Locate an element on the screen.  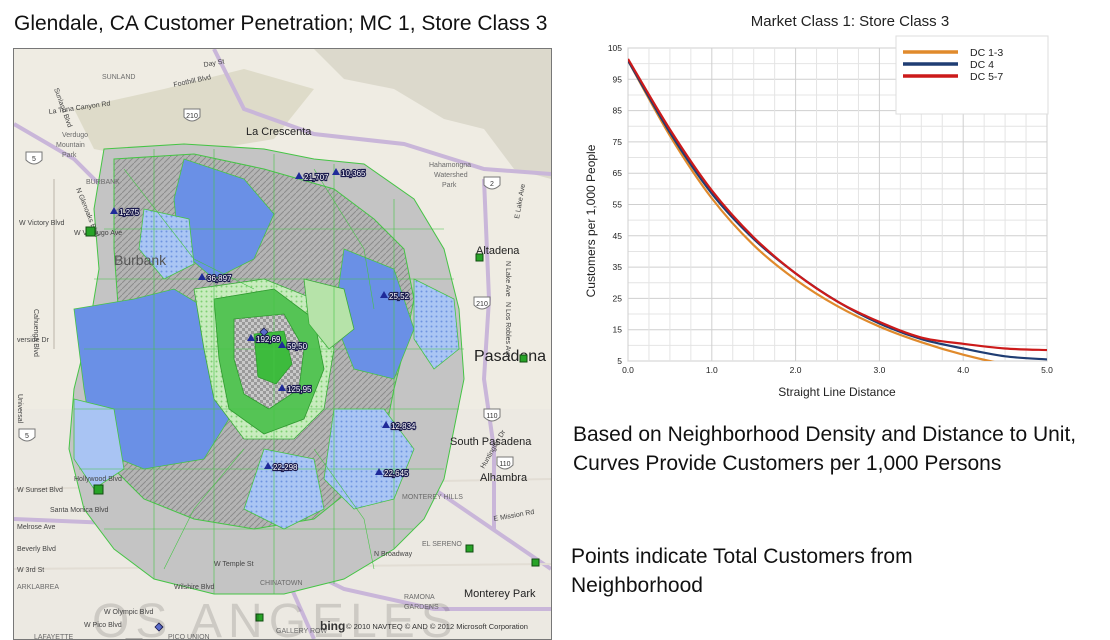
place-label: N Lake Ave is located at coordinates (507, 279).